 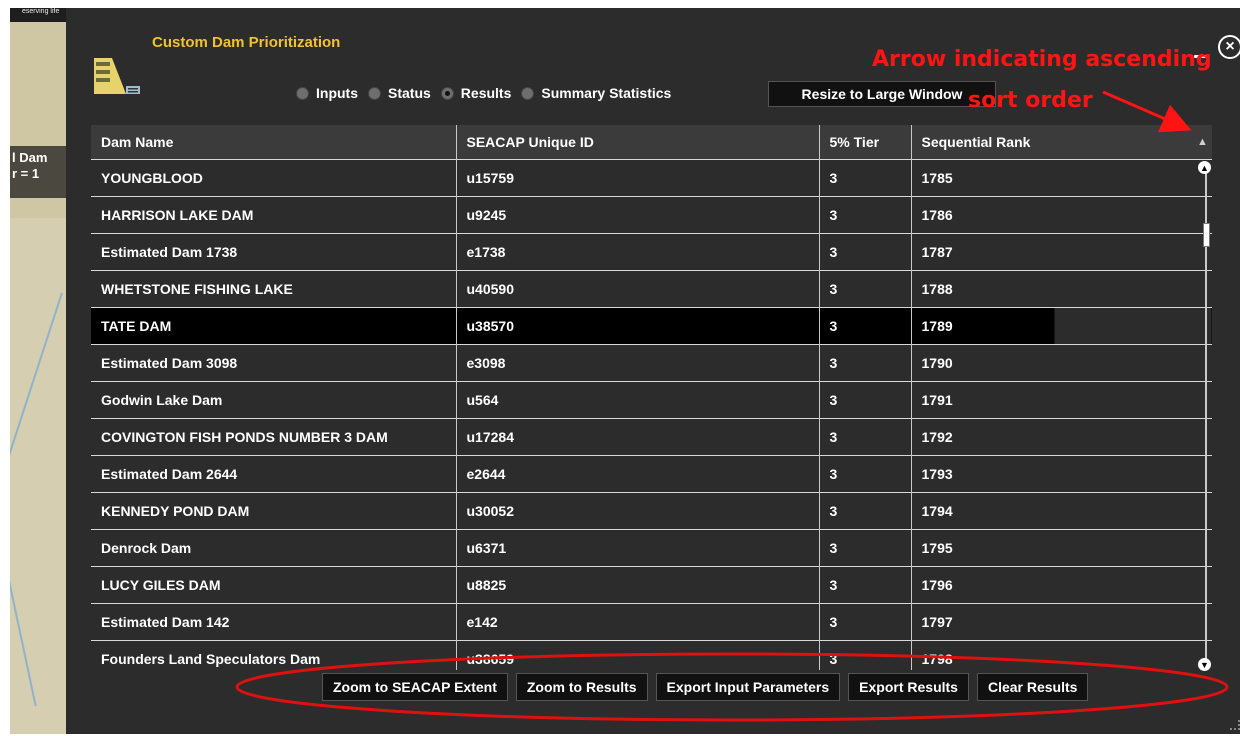 What do you see at coordinates (1204, 167) in the screenshot?
I see `scroll-up-icon: ▲` at bounding box center [1204, 167].